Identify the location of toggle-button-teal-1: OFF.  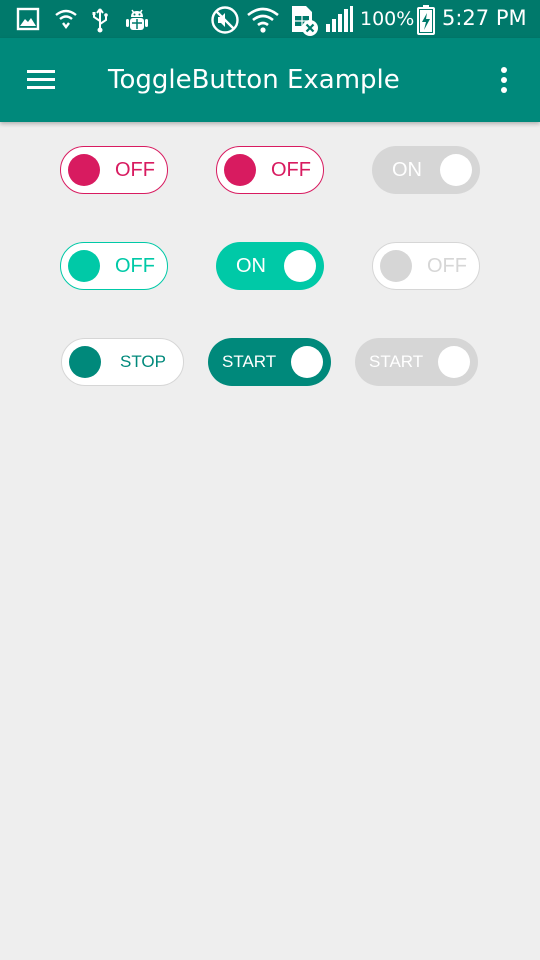
(114, 266).